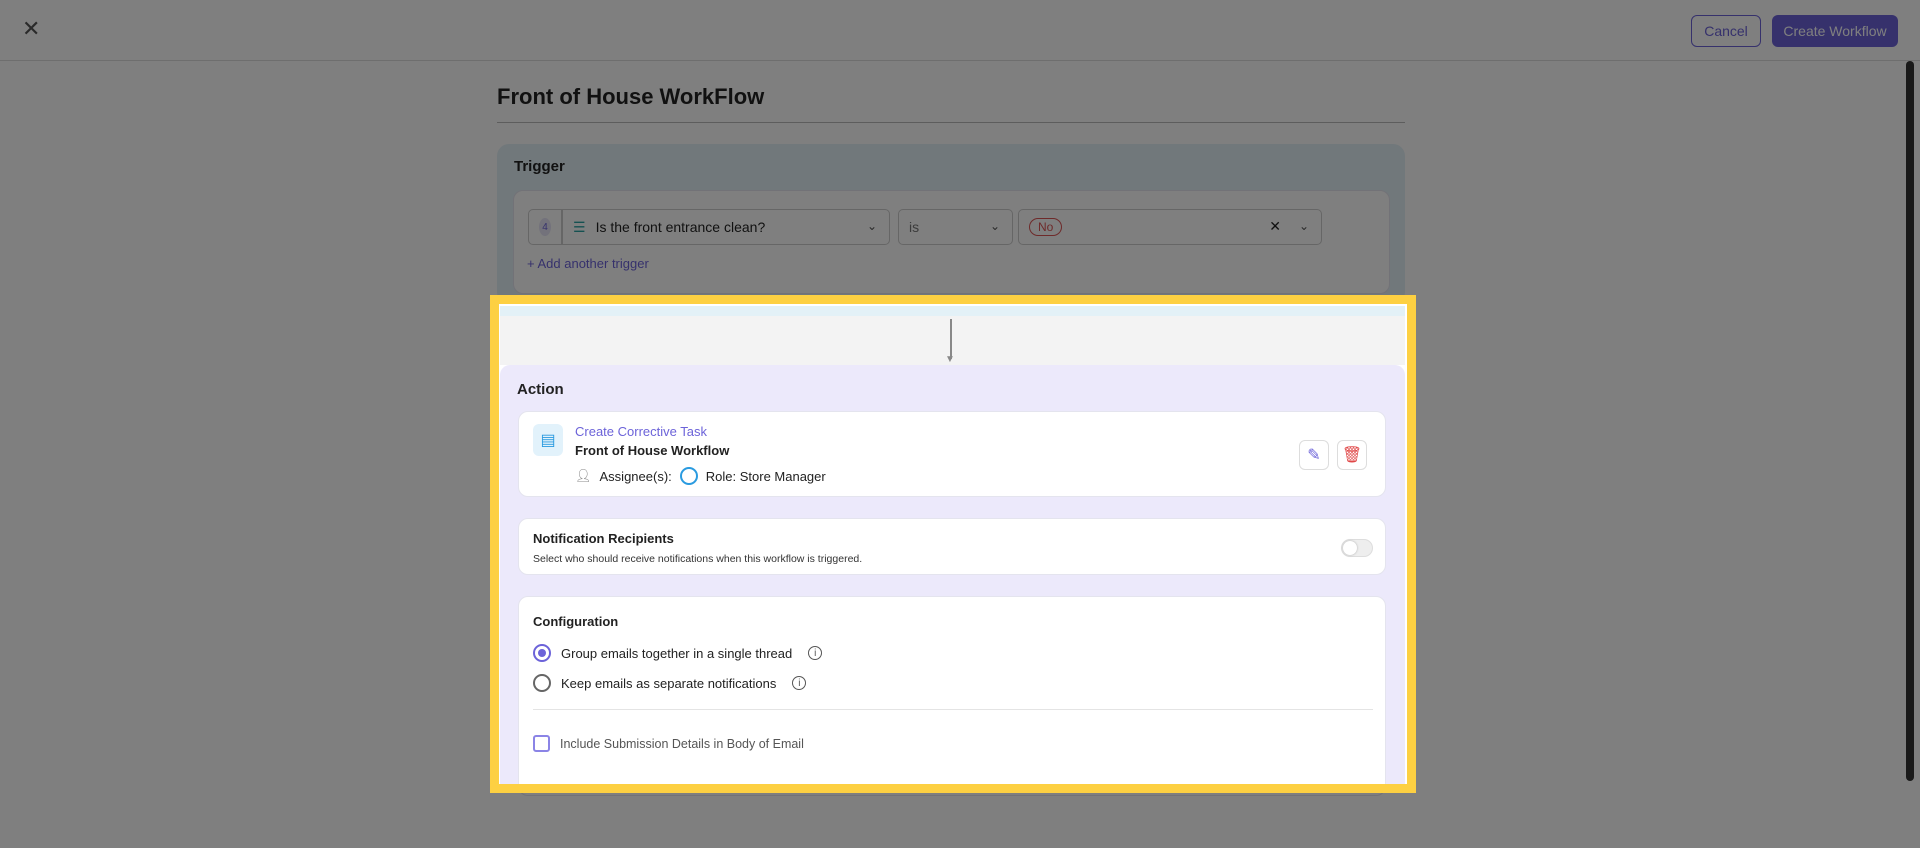 This screenshot has height=848, width=1920. What do you see at coordinates (1726, 31) in the screenshot?
I see `cancel-button: Cancel` at bounding box center [1726, 31].